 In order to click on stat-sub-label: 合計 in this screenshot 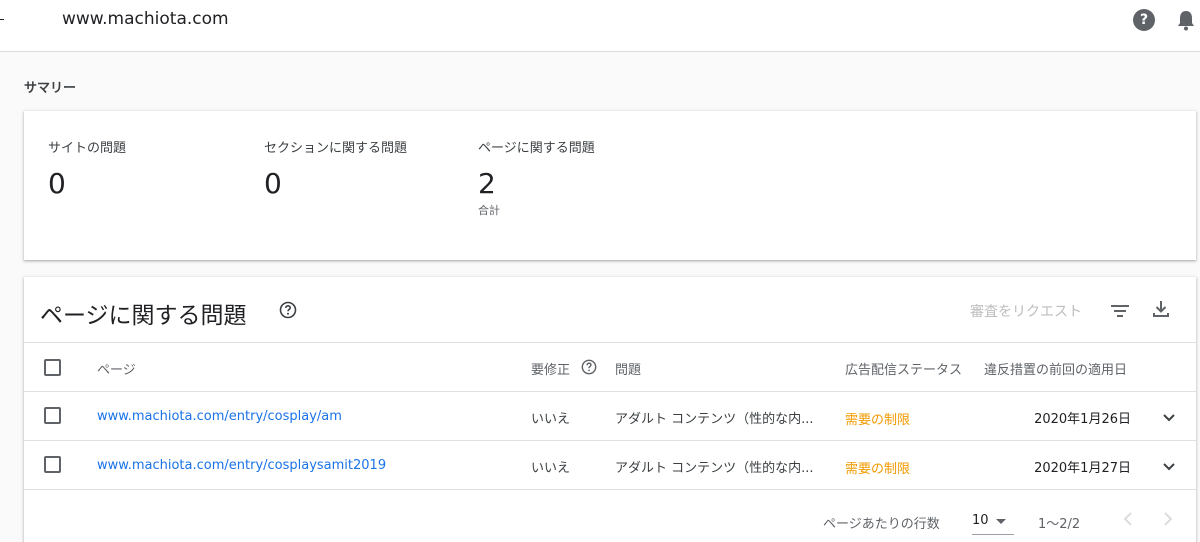, I will do `click(489, 210)`.